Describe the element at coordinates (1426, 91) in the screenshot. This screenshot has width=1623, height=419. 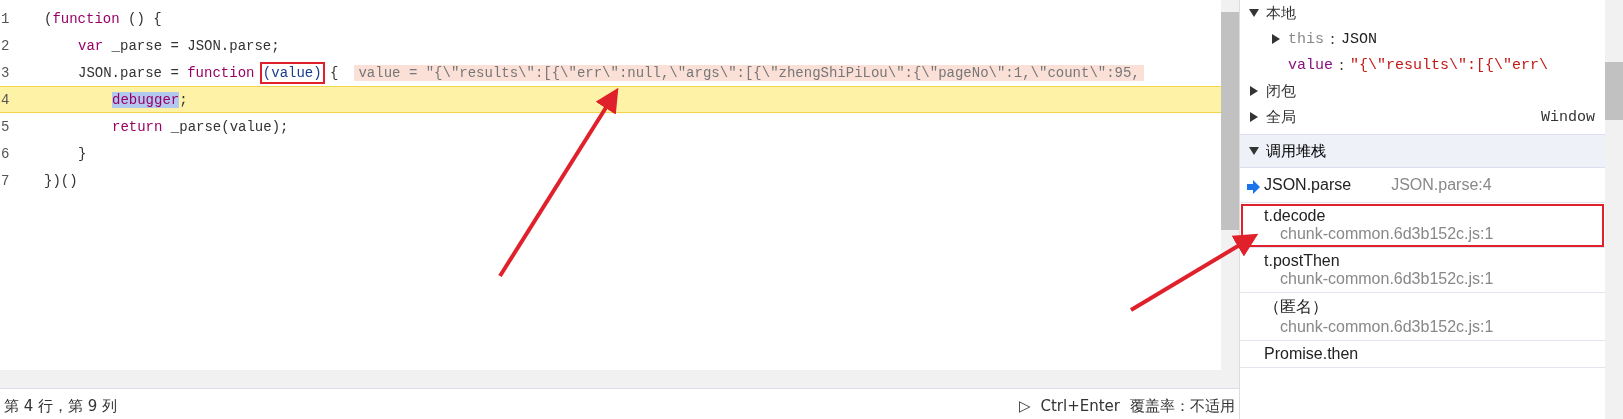
I see `scope-section: 闭包` at that location.